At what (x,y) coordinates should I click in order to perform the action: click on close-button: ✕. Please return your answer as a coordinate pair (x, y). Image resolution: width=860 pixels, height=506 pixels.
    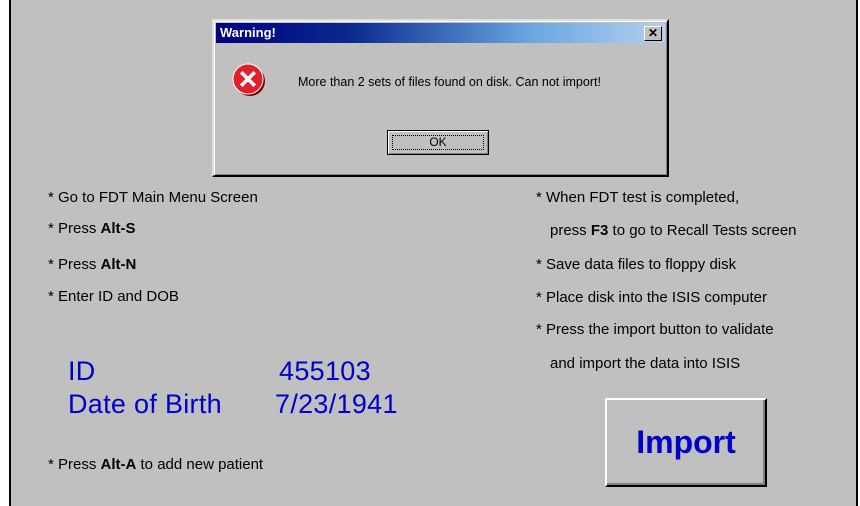
    Looking at the image, I should click on (653, 33).